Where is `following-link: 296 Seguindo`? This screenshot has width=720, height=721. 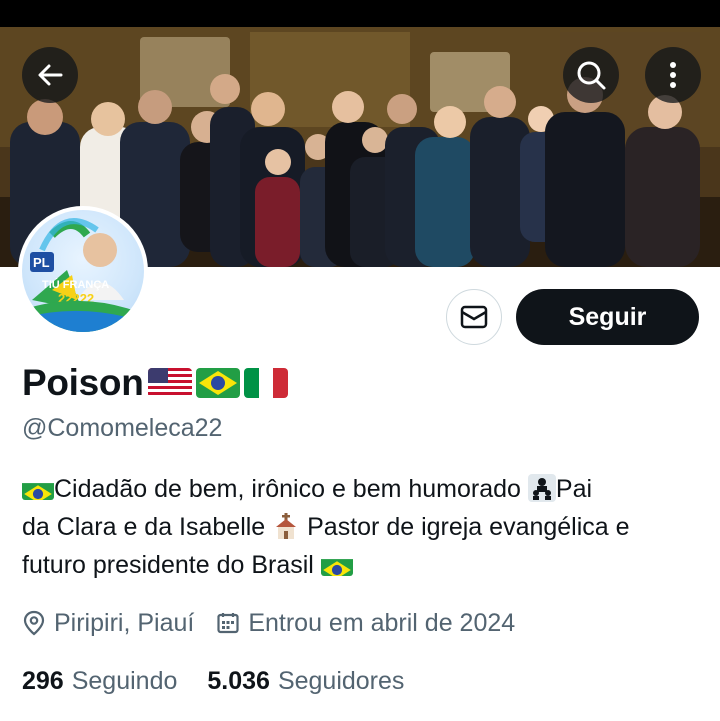 following-link: 296 Seguindo is located at coordinates (99, 681).